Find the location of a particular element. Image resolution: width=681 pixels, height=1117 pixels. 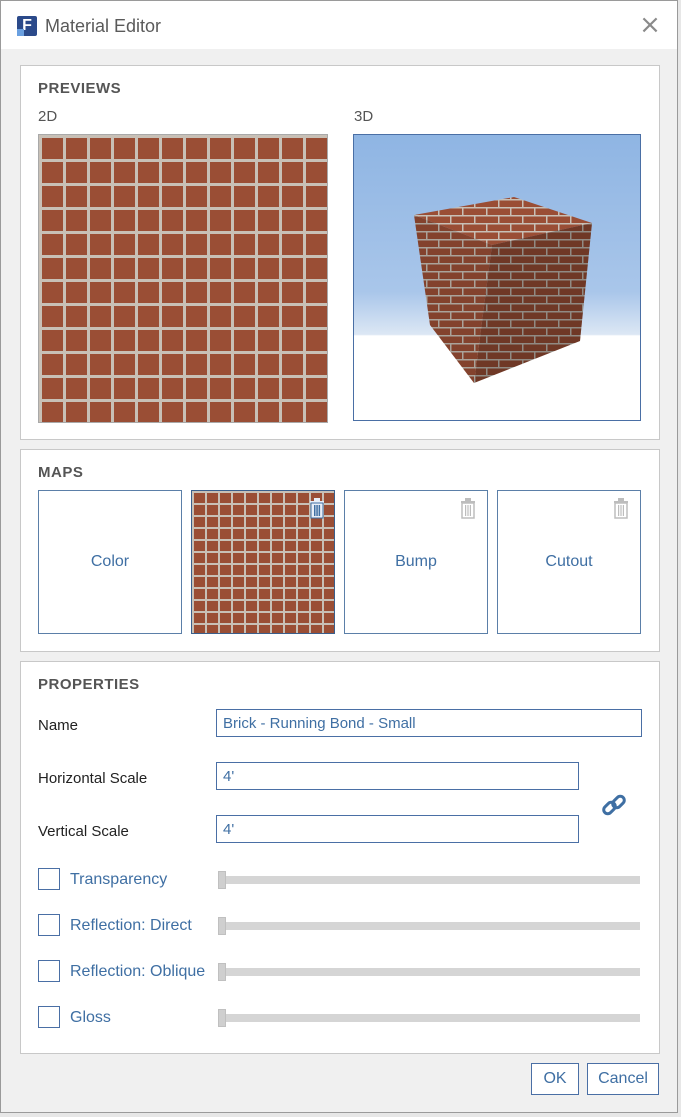

reflection-oblique-label: Reflection: Oblique is located at coordinates (138, 971).